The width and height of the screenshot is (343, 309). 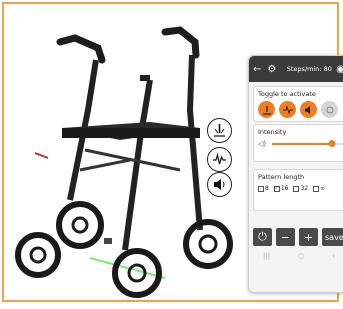 I want to click on intensity-slider-fill, so click(x=302, y=144).